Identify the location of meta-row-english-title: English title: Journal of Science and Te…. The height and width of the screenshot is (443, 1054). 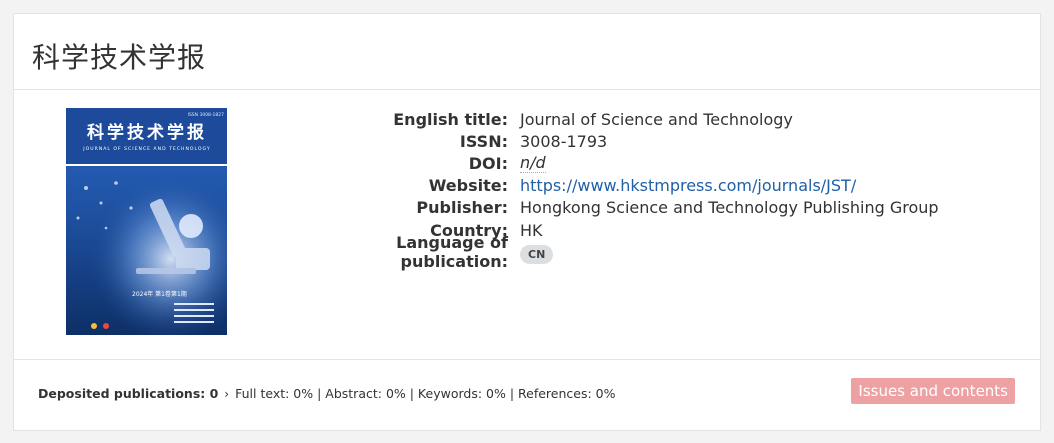
(616, 119).